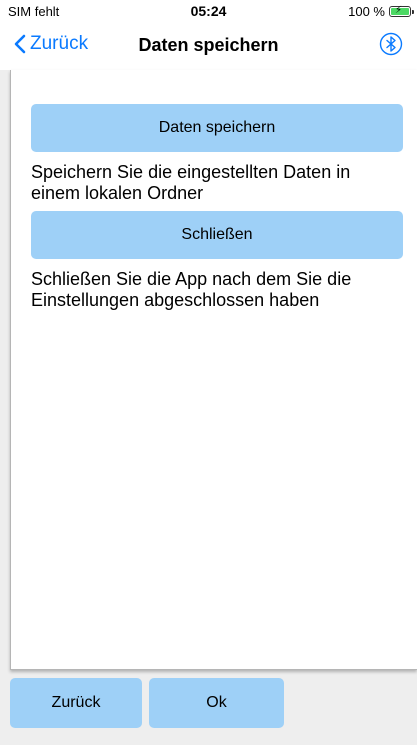 This screenshot has width=417, height=745. Describe the element at coordinates (216, 703) in the screenshot. I see `ok-button: Ok` at that location.